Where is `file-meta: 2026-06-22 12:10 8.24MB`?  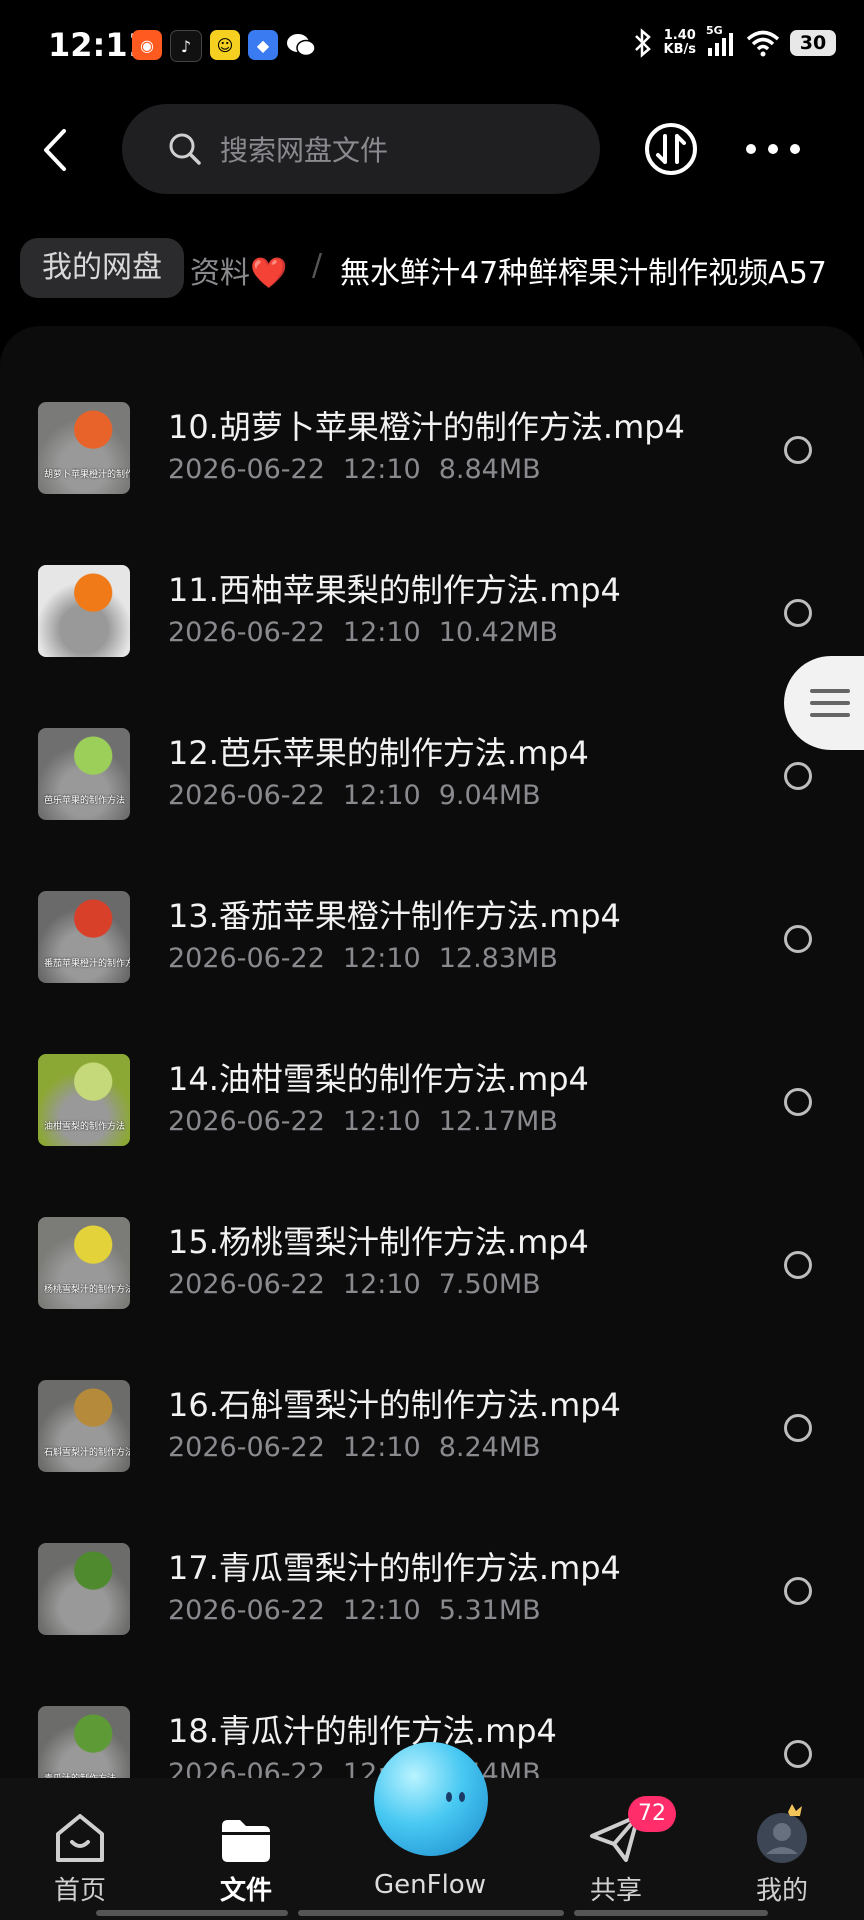
file-meta: 2026-06-22 12:10 8.24MB is located at coordinates (363, 1447).